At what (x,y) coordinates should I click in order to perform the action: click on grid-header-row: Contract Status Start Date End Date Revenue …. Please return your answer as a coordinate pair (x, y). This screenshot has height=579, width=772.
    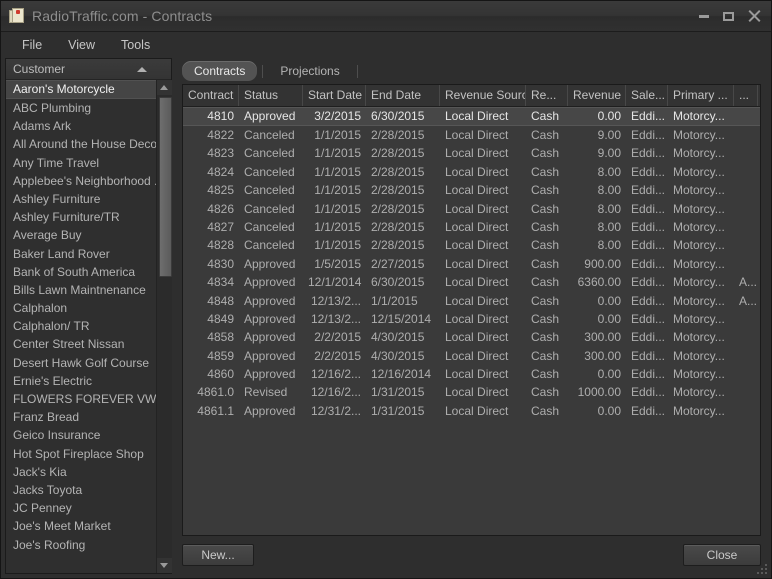
    Looking at the image, I should click on (471, 96).